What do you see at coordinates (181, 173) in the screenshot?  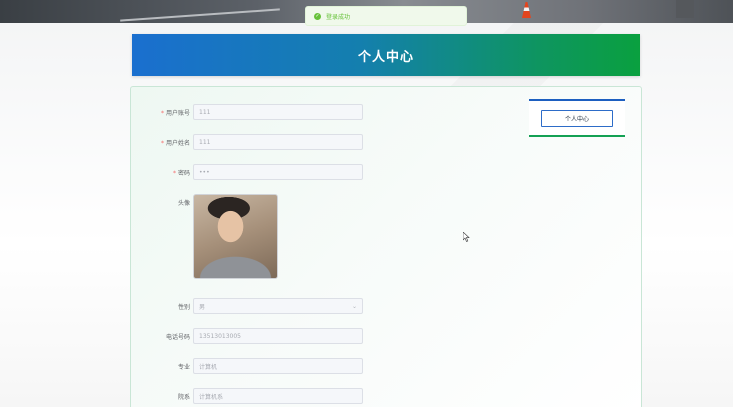 I see `password-label: * 密码` at bounding box center [181, 173].